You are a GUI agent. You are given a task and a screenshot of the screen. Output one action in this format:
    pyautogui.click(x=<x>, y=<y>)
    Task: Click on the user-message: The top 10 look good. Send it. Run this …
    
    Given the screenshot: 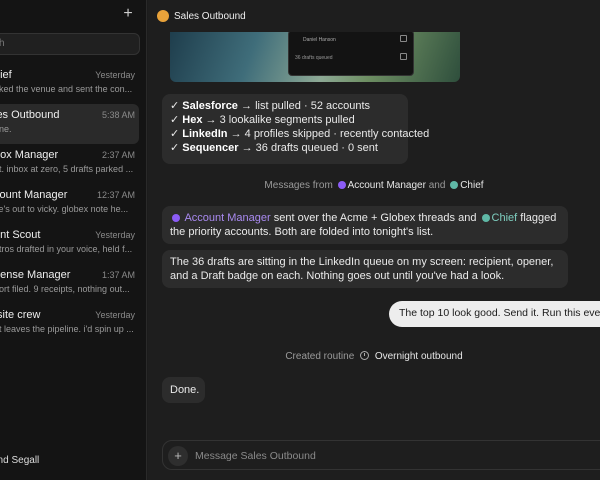 What is the action you would take?
    pyautogui.click(x=494, y=314)
    